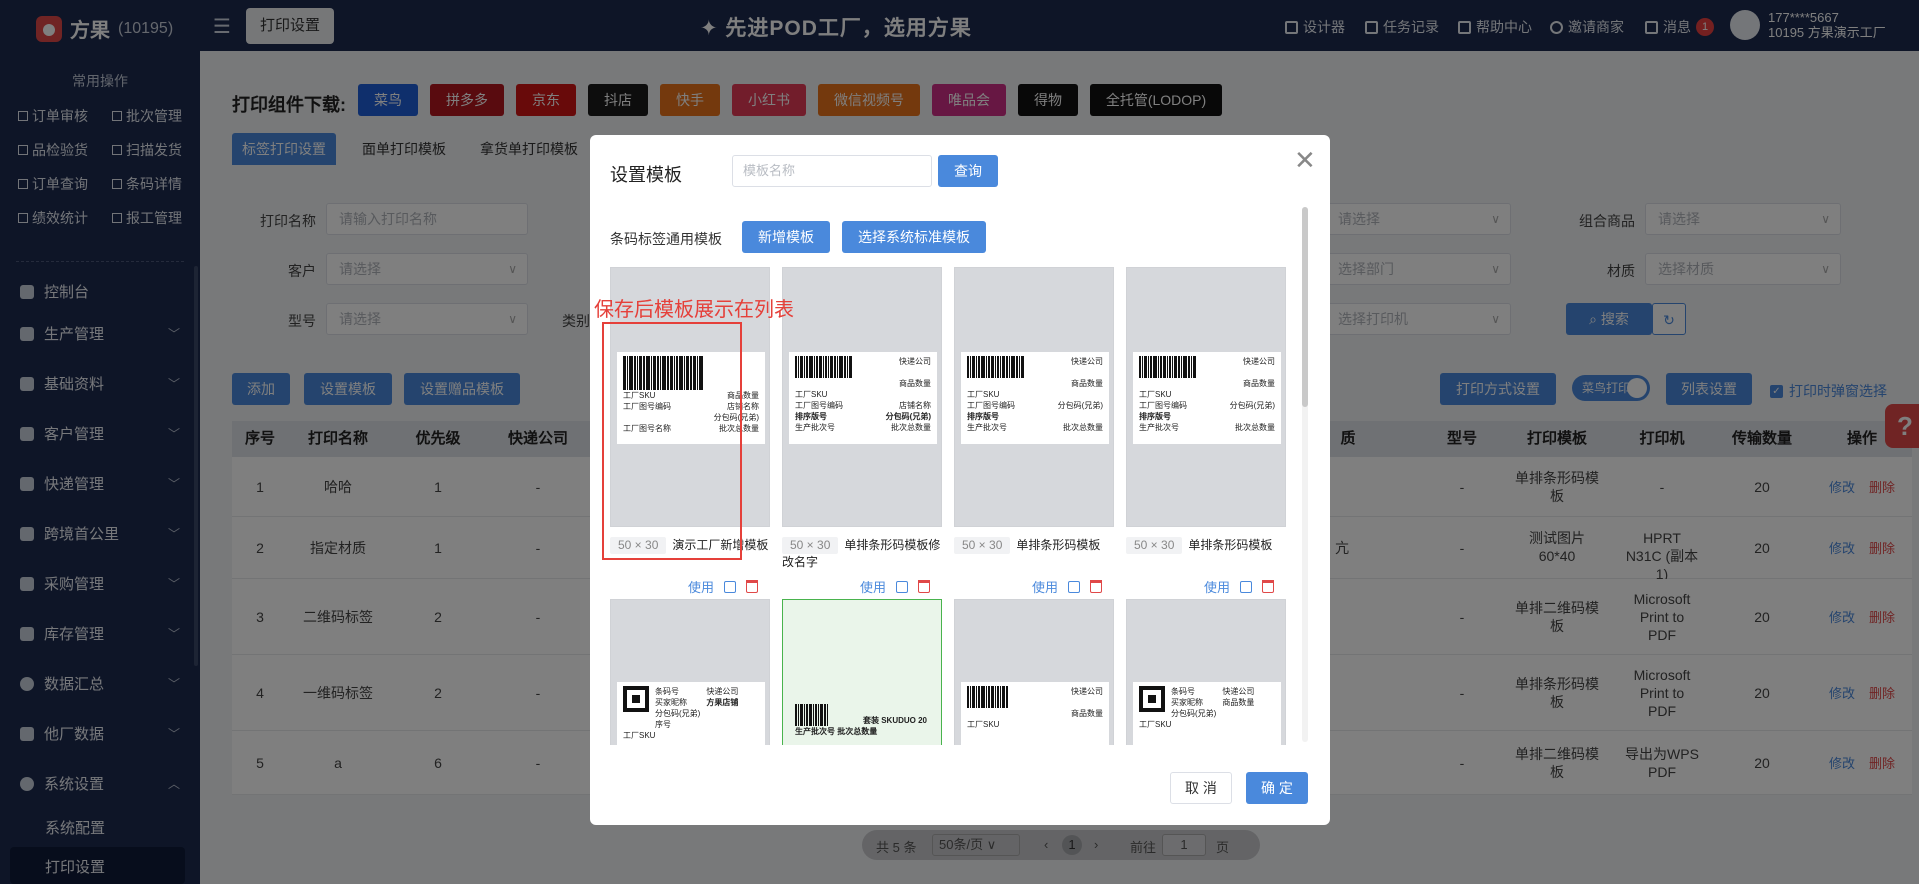 This screenshot has width=1919, height=884. I want to click on template-card: 条码号 买家昵称 分包码(兄弟) 快递公司 商品数量 工厂SKU, so click(1206, 672).